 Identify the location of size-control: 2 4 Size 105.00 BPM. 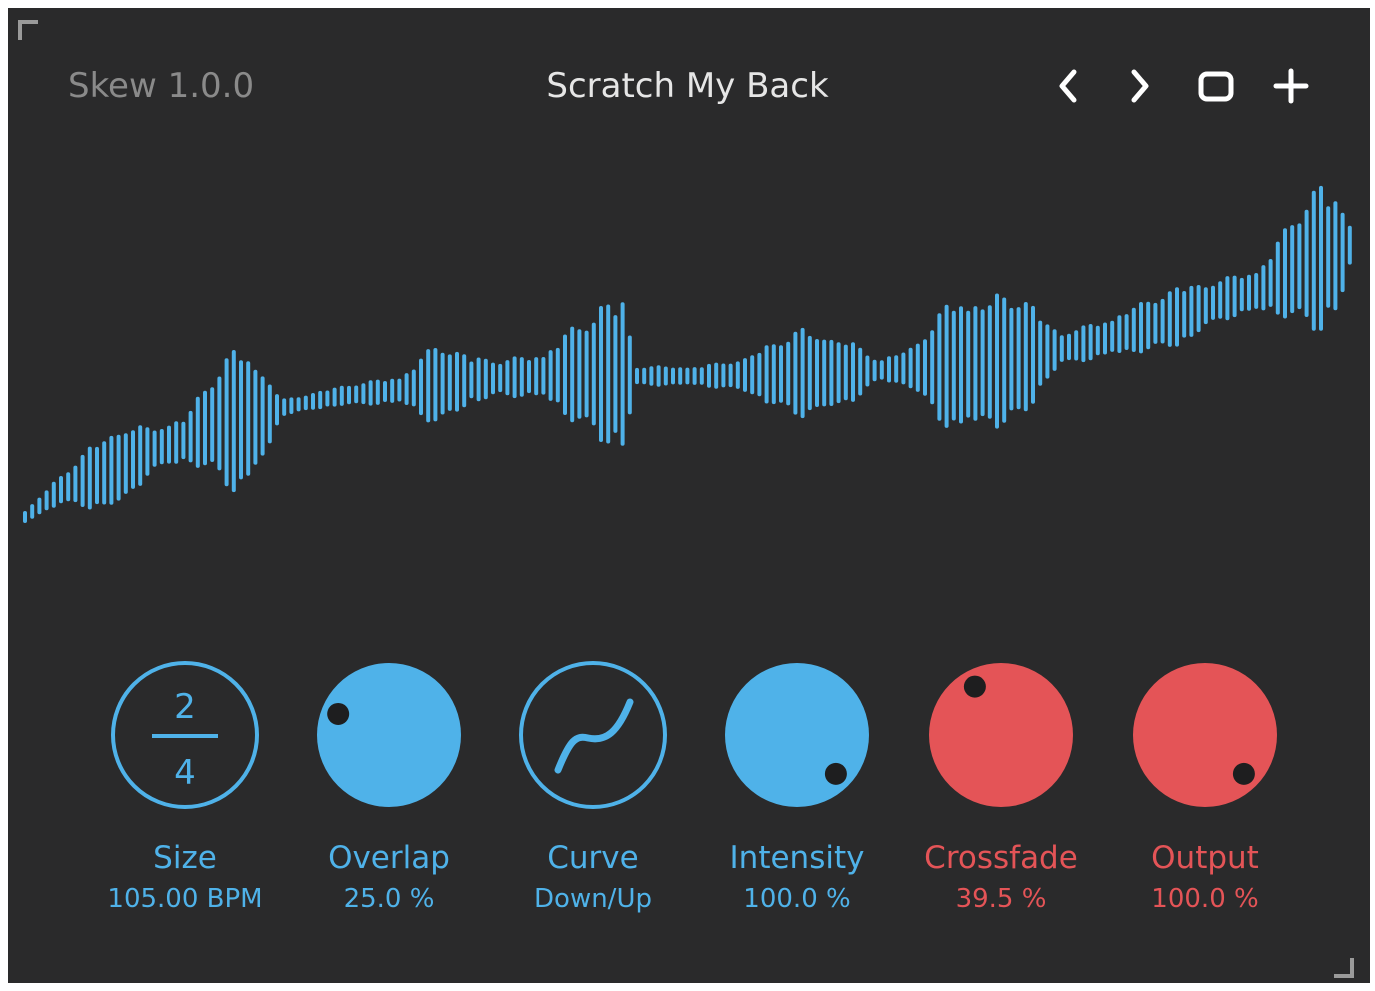
(185, 800).